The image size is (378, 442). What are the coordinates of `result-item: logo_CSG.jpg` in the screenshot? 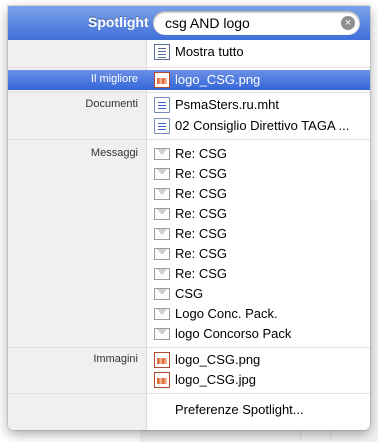 It's located at (189, 380).